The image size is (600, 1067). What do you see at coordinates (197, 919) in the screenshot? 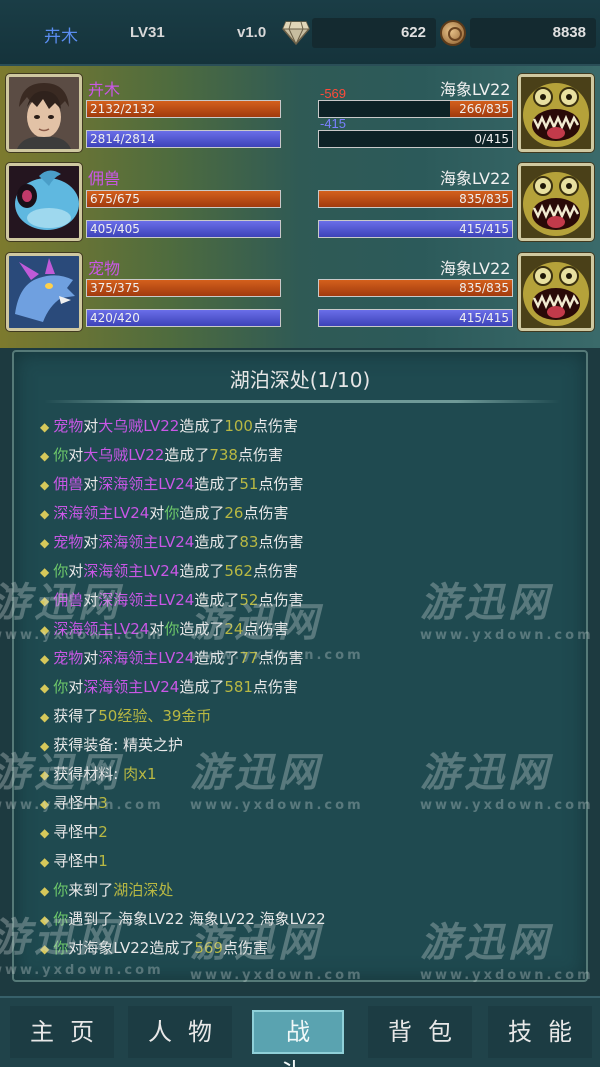
I see `log-segment: 遇到了 海象LV22 海象LV22 海象LV22` at bounding box center [197, 919].